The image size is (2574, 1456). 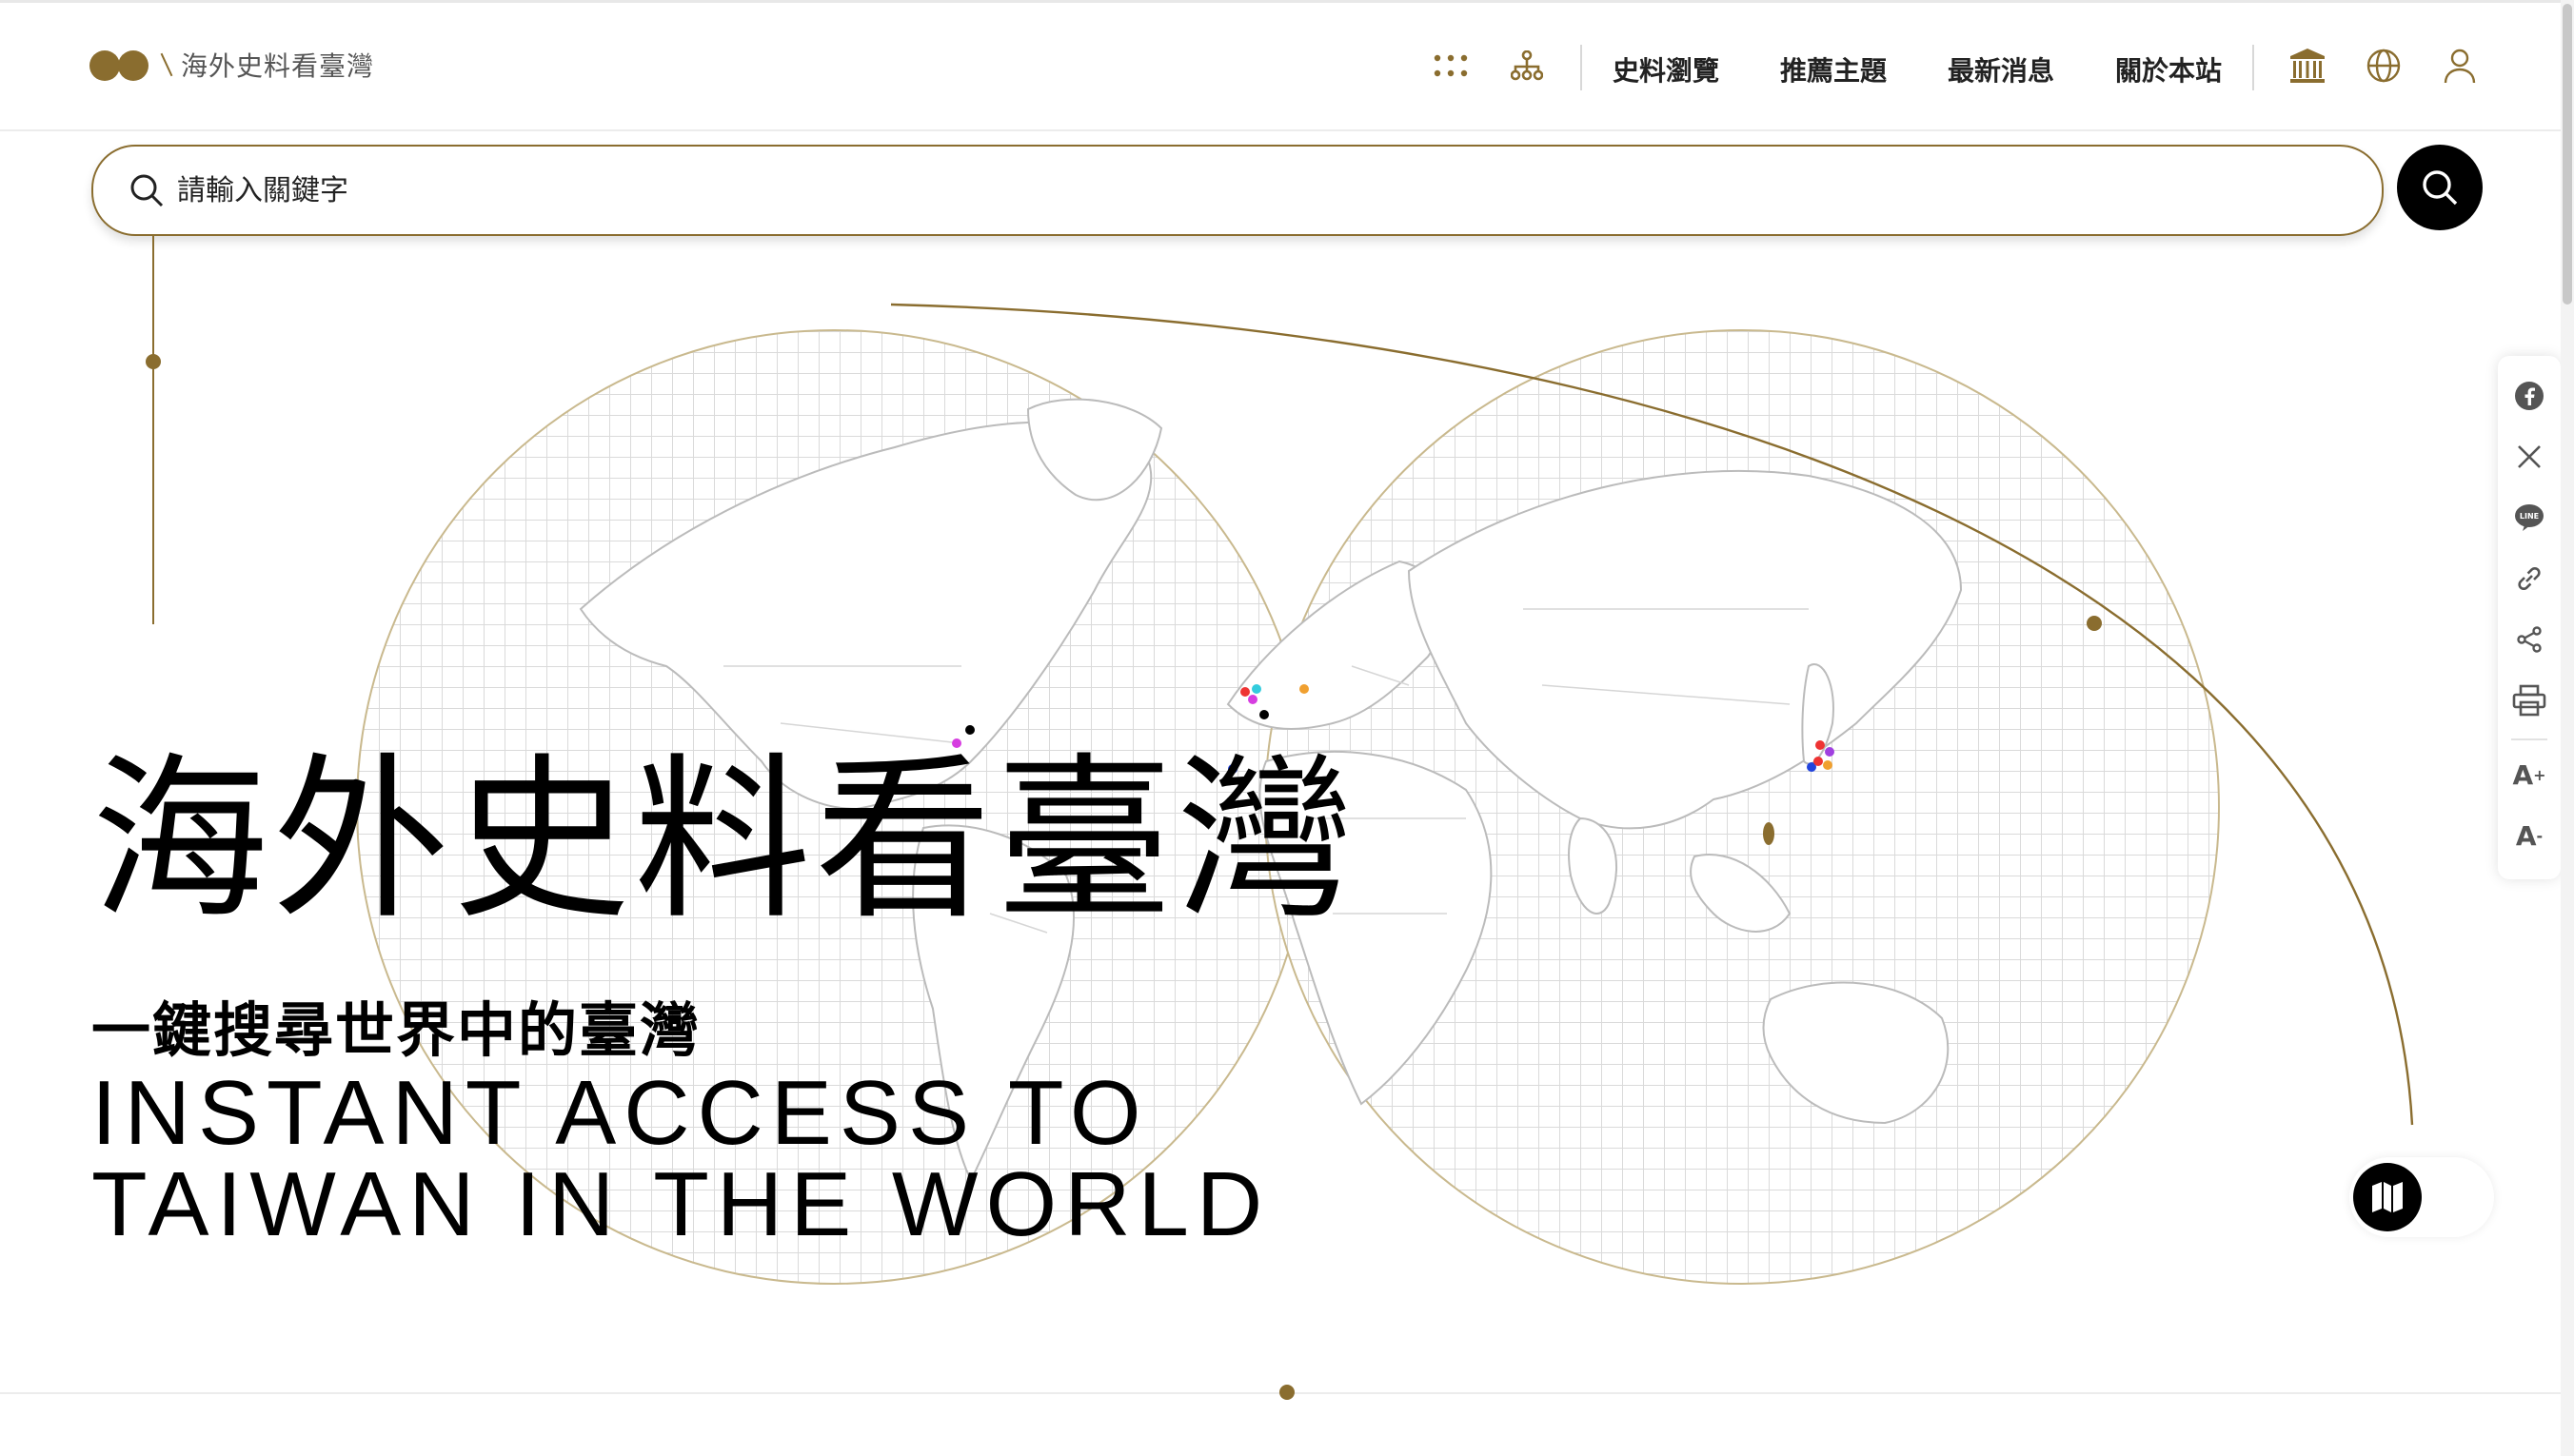 I want to click on font-decrease-label: A, so click(x=2526, y=835).